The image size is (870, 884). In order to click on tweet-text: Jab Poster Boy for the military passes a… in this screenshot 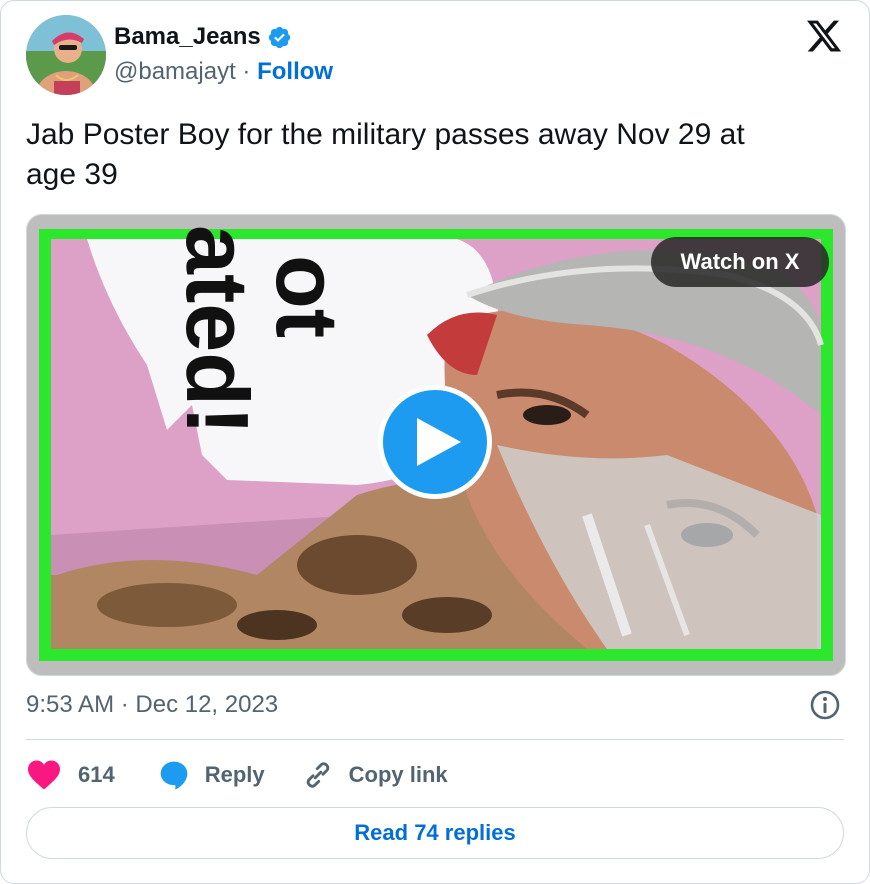, I will do `click(385, 154)`.